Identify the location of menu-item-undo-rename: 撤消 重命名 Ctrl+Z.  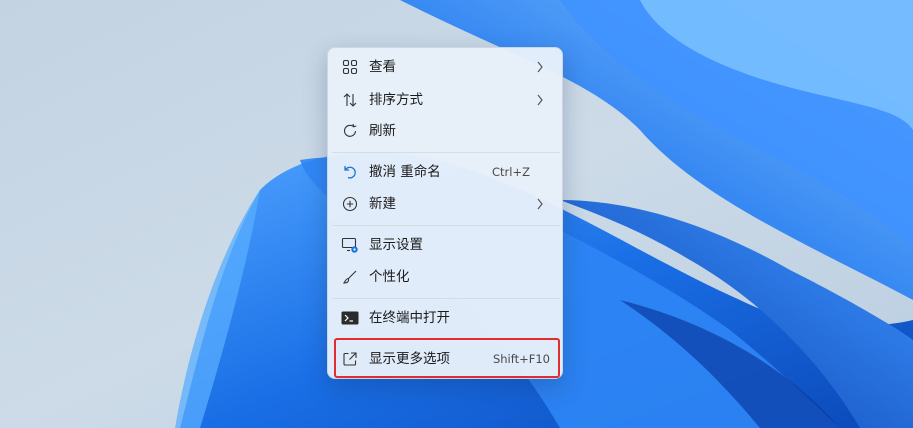
(446, 172).